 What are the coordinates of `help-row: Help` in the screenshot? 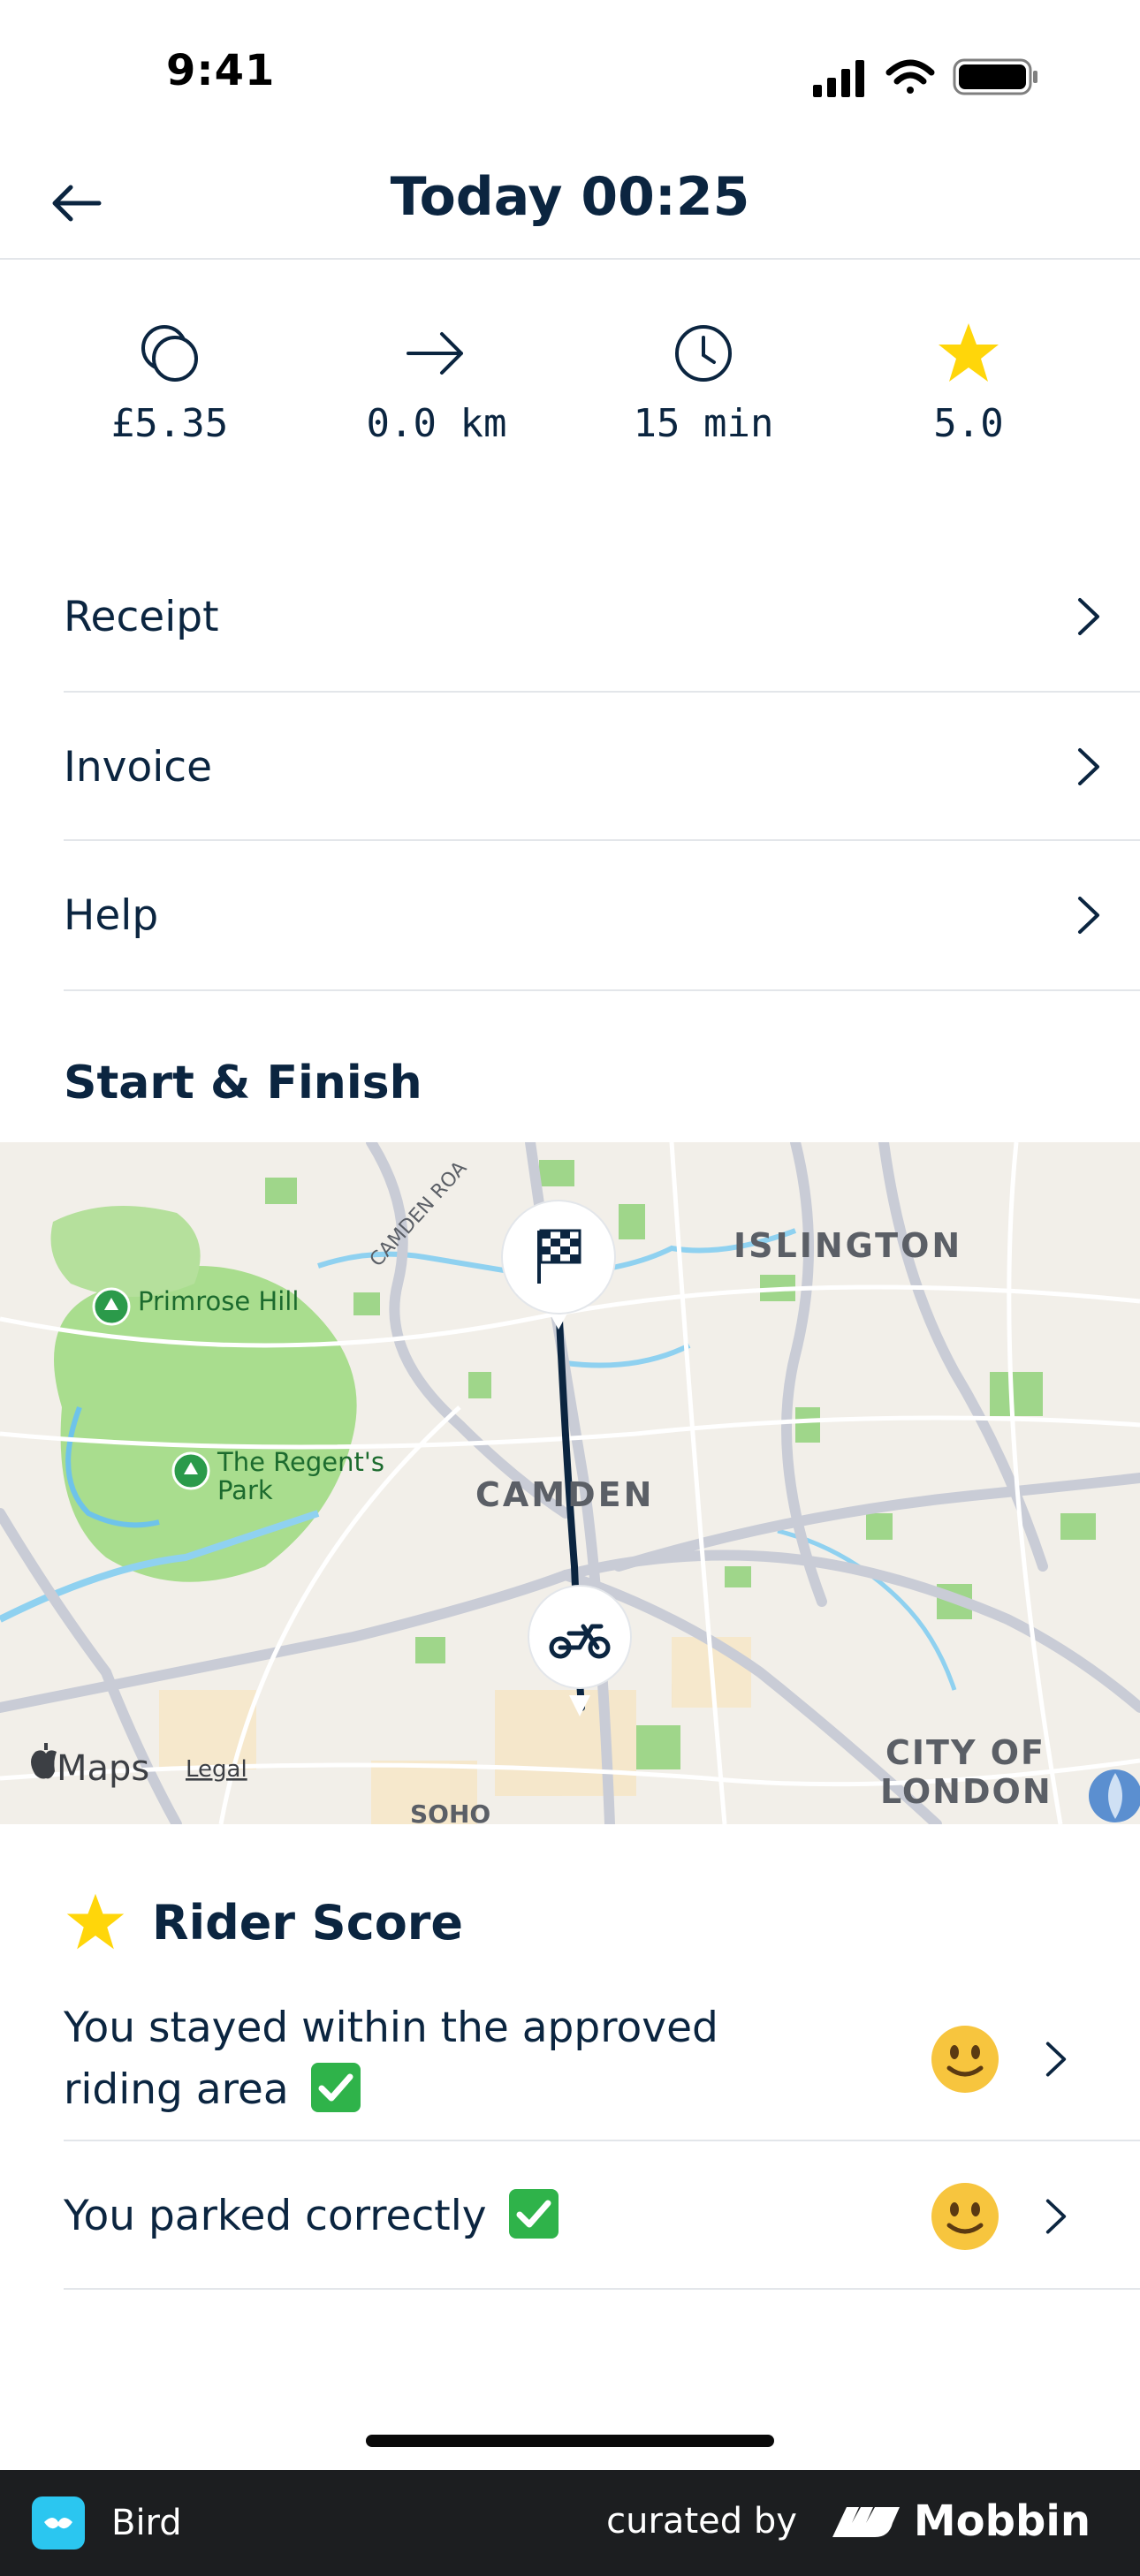 It's located at (602, 915).